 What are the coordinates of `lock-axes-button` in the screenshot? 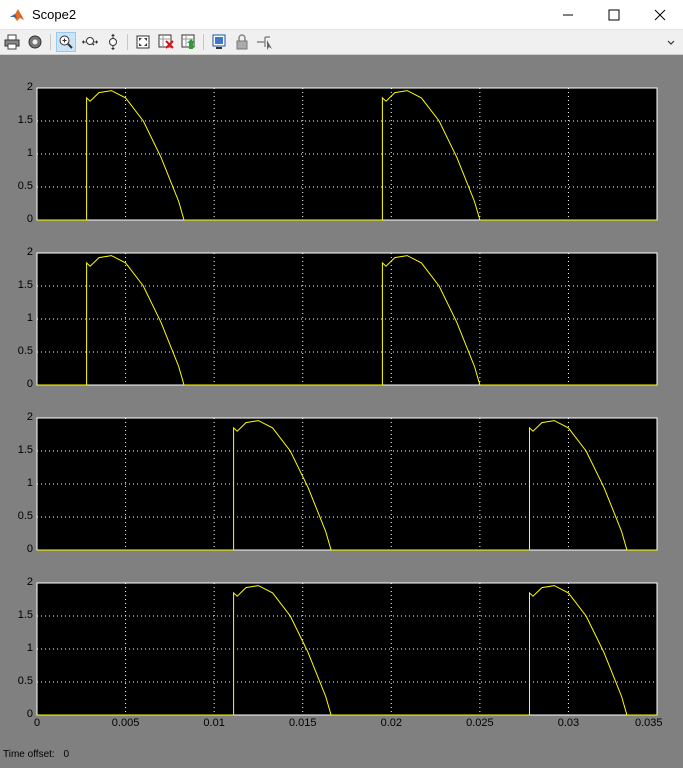 It's located at (242, 42).